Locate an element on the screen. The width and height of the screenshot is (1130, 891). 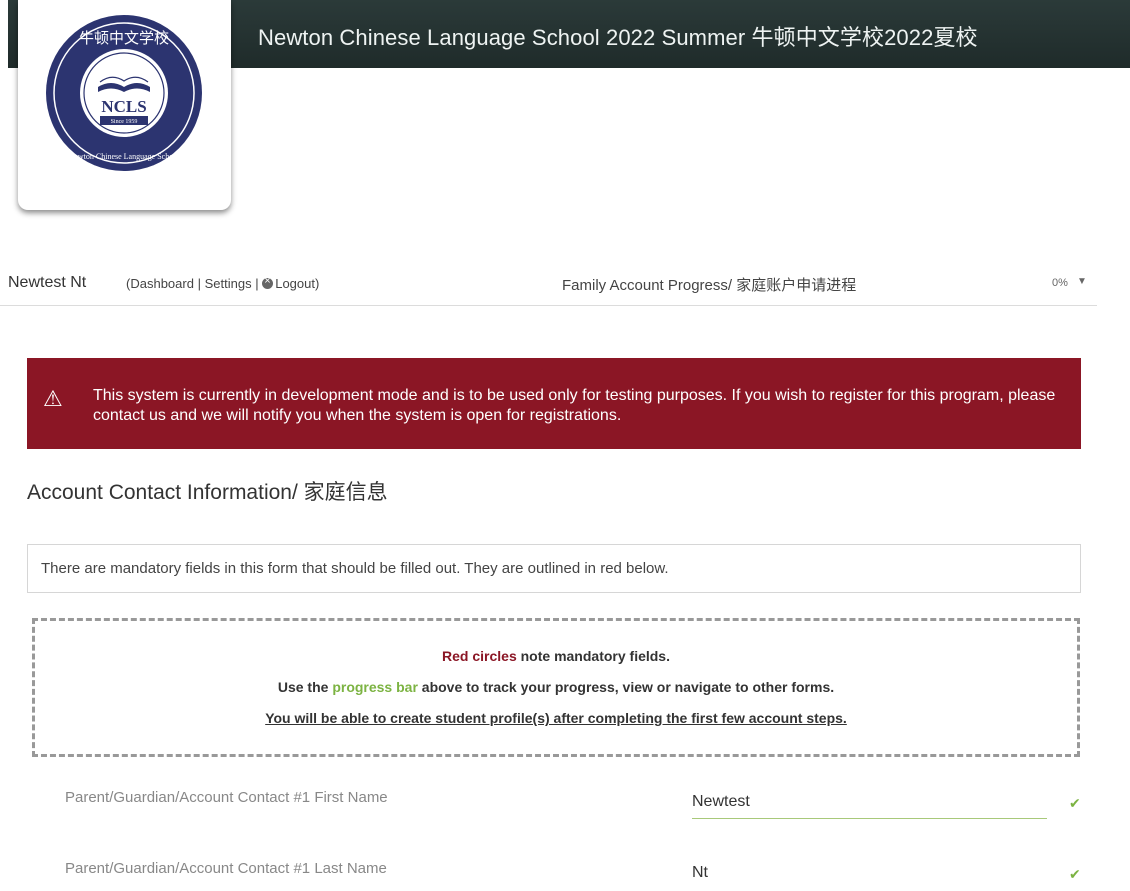
logout-label: Logout is located at coordinates (295, 283).